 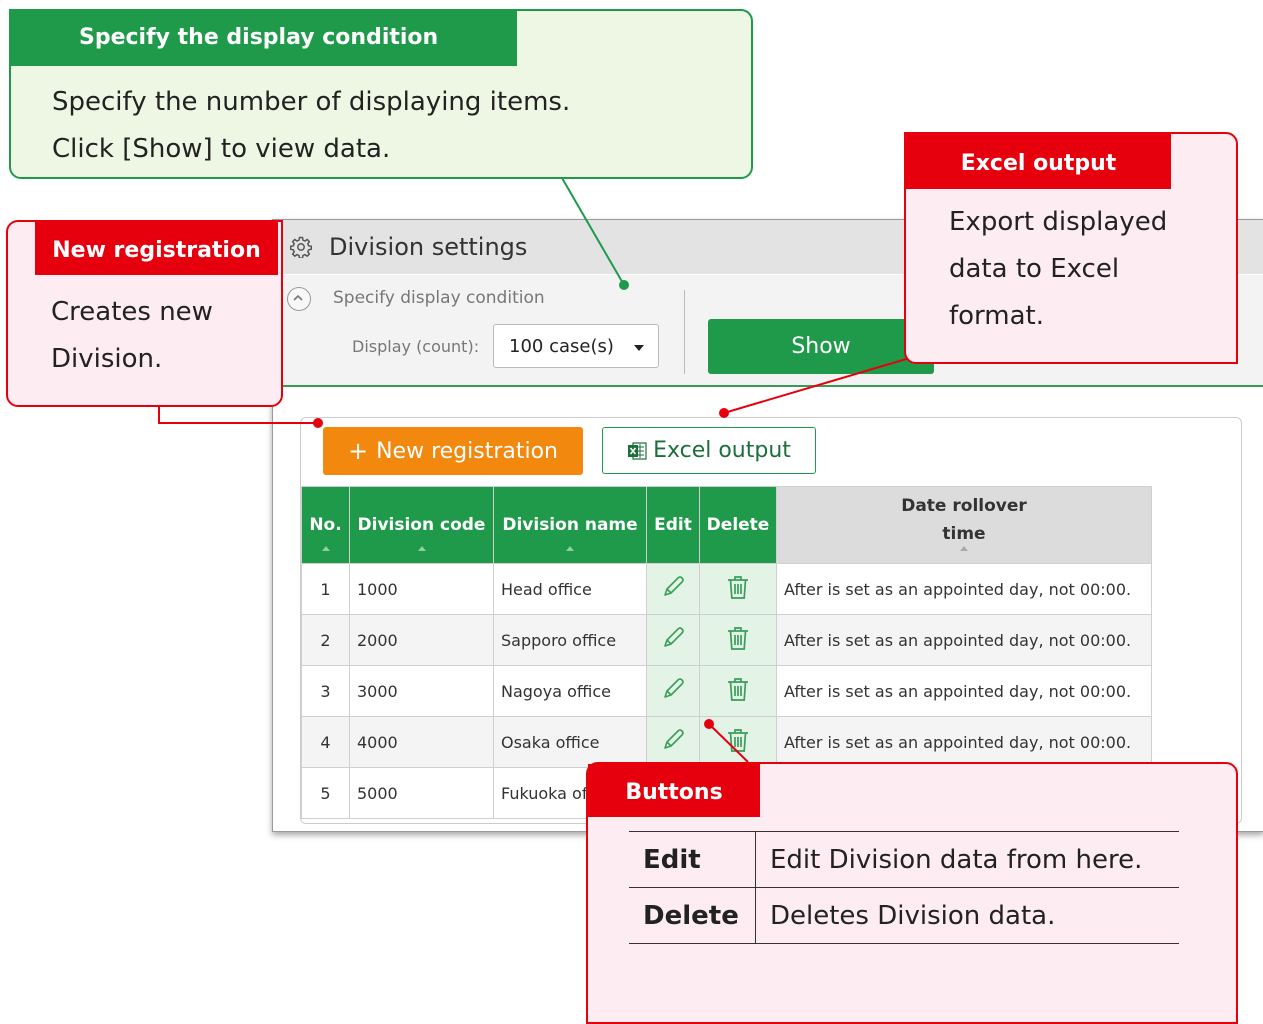 I want to click on callout-excel-body: Export displayed data to Excel format., so click(x=1058, y=269).